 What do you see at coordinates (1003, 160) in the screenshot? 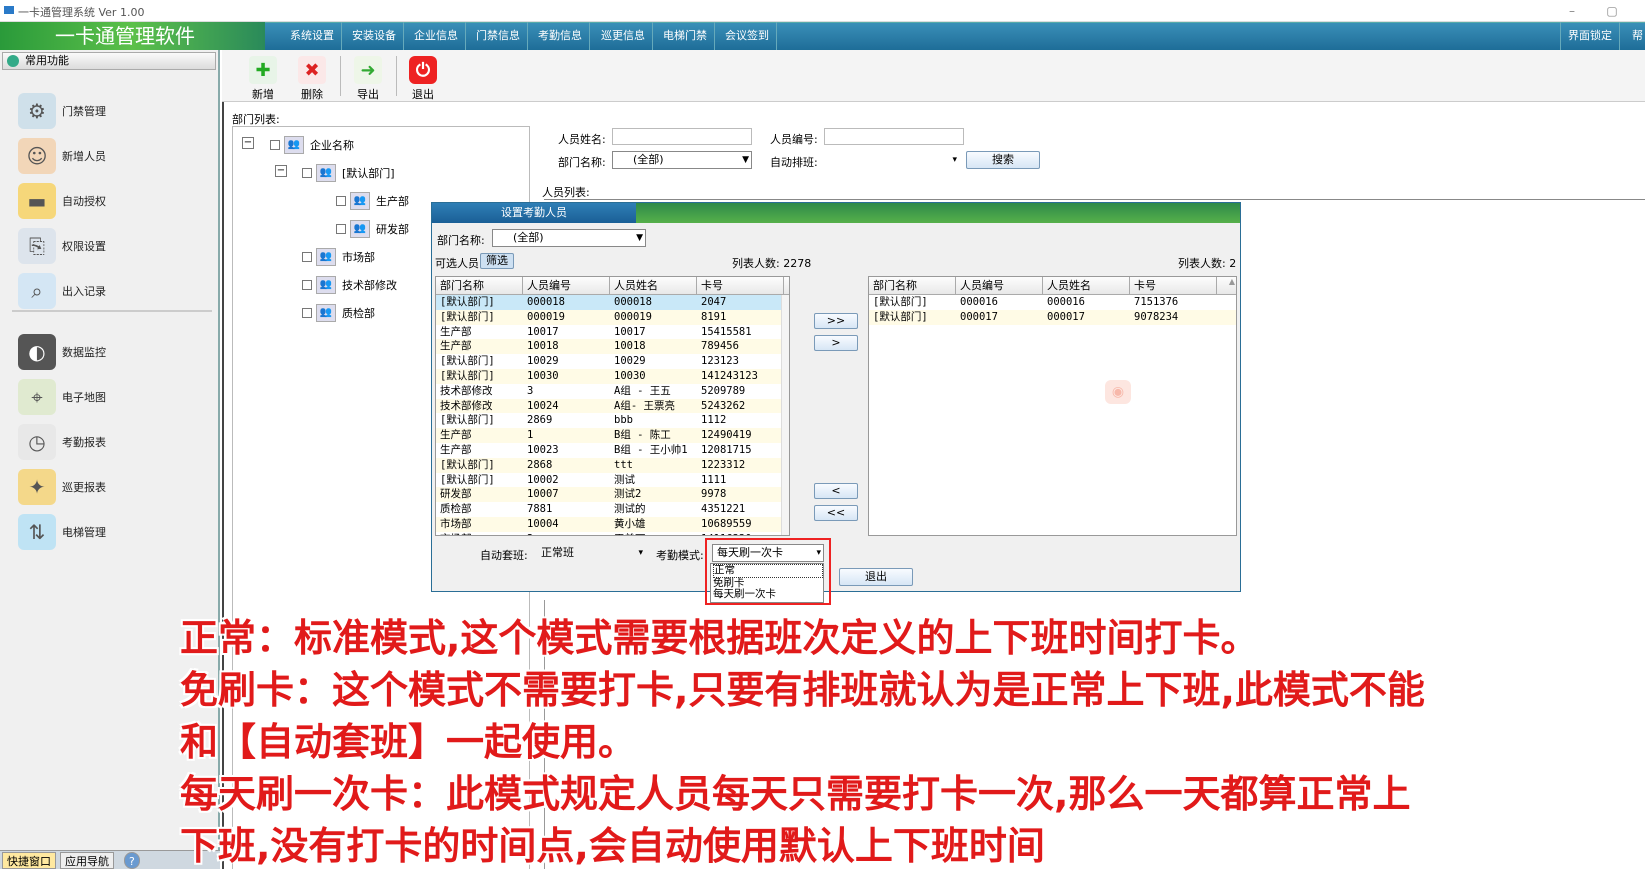
I see `search-button: 搜索` at bounding box center [1003, 160].